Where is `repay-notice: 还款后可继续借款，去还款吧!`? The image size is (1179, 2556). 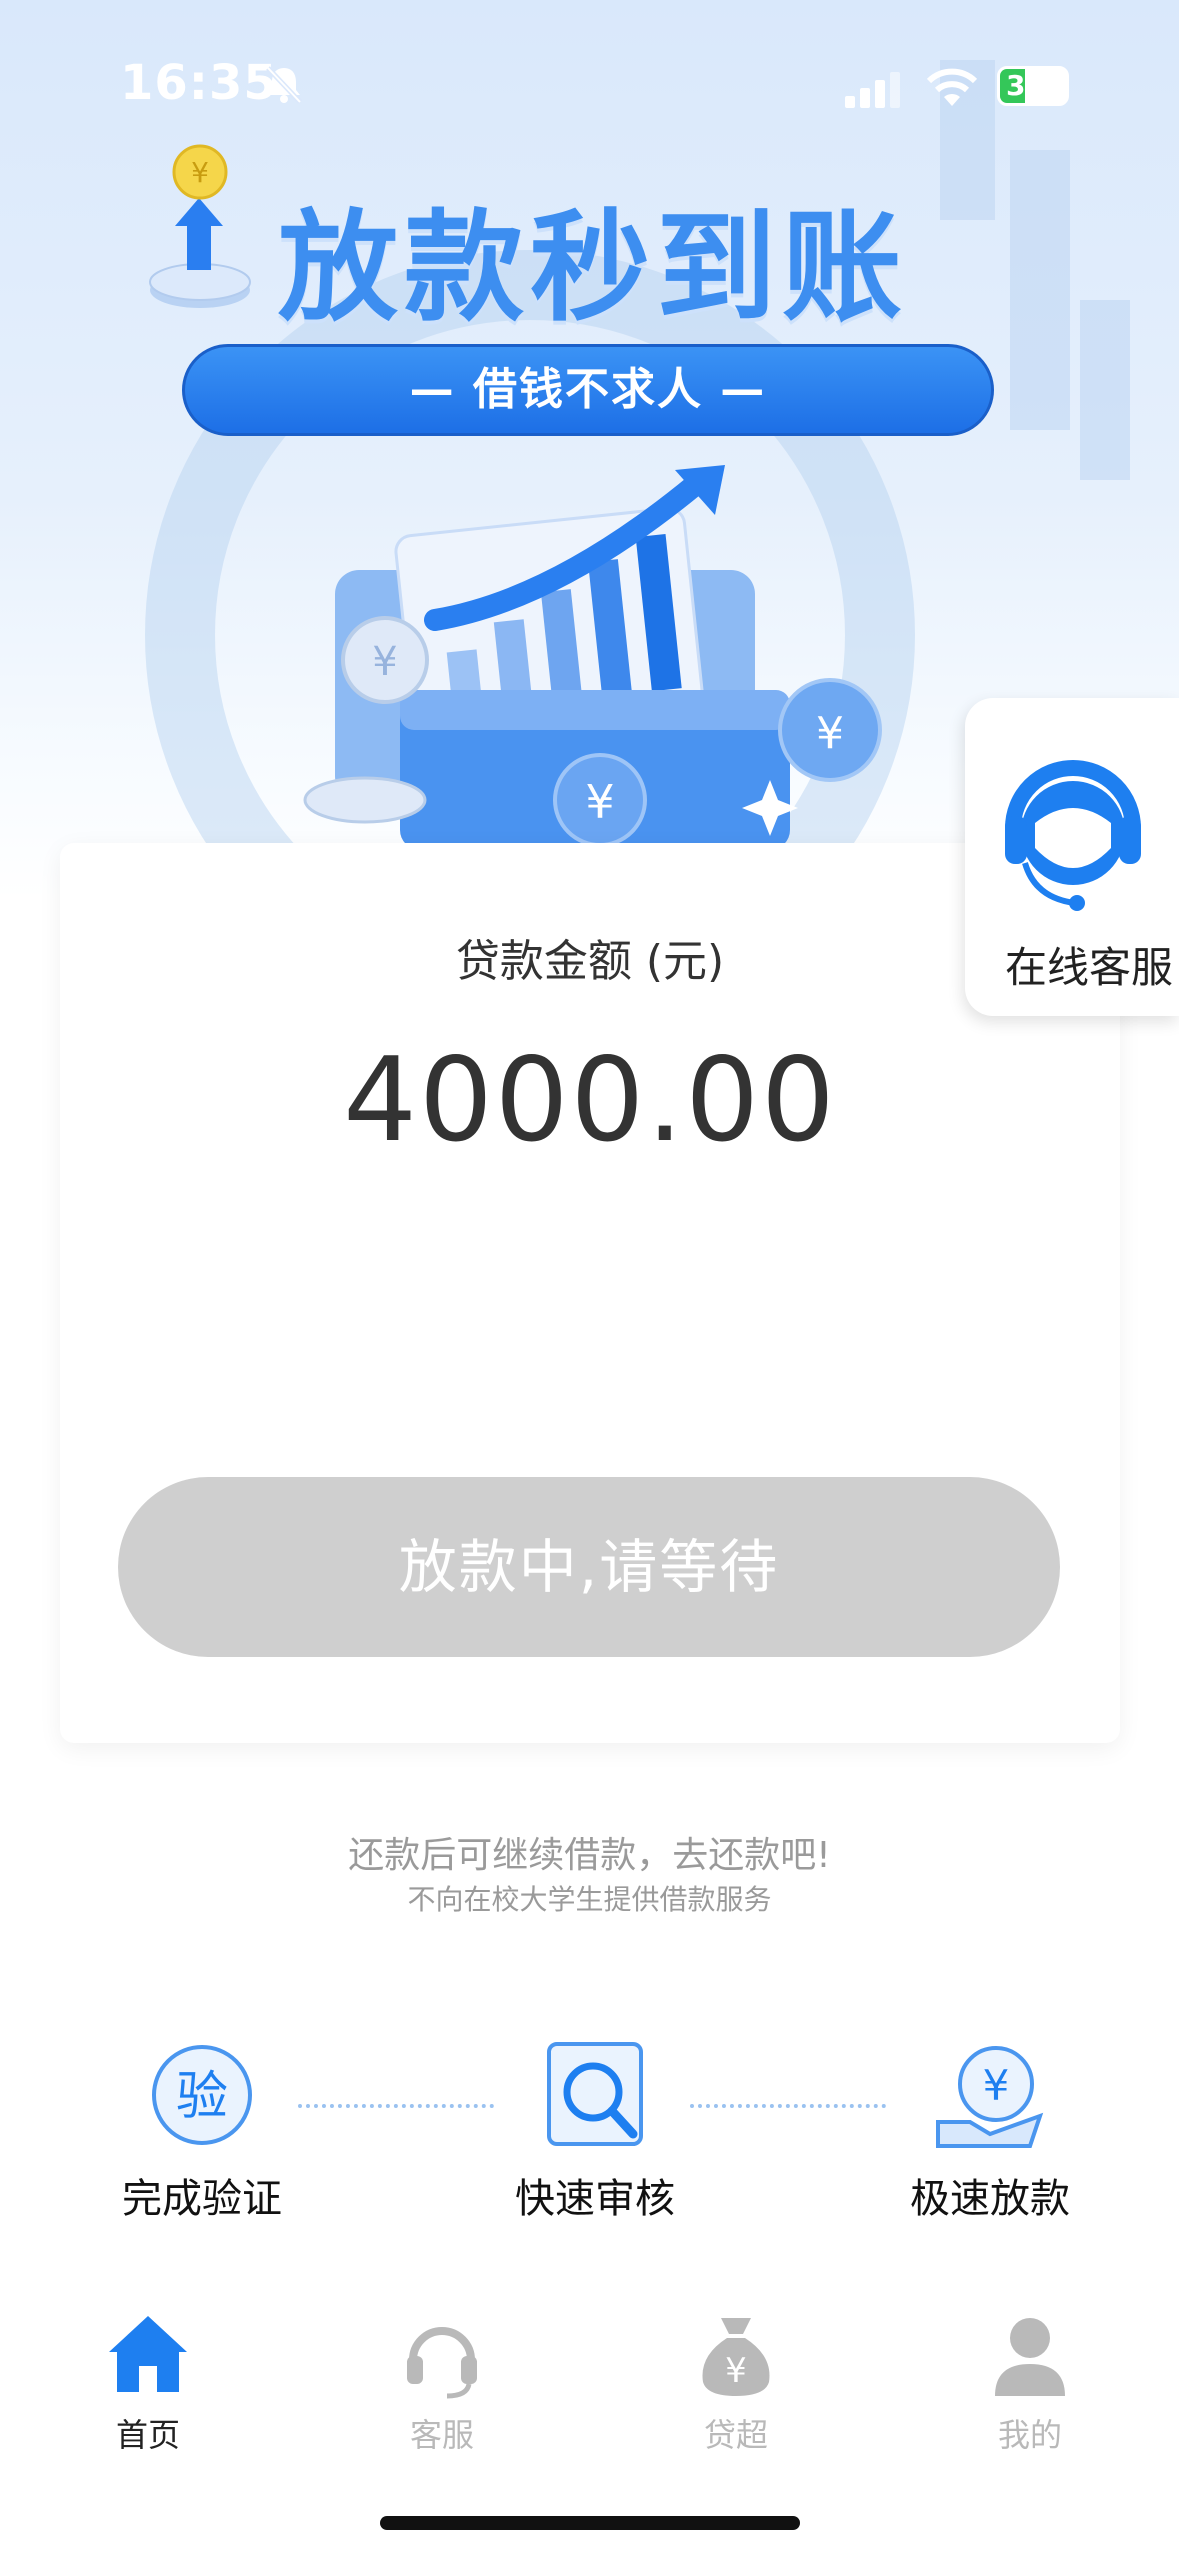 repay-notice: 还款后可继续借款，去还款吧! is located at coordinates (589, 1855).